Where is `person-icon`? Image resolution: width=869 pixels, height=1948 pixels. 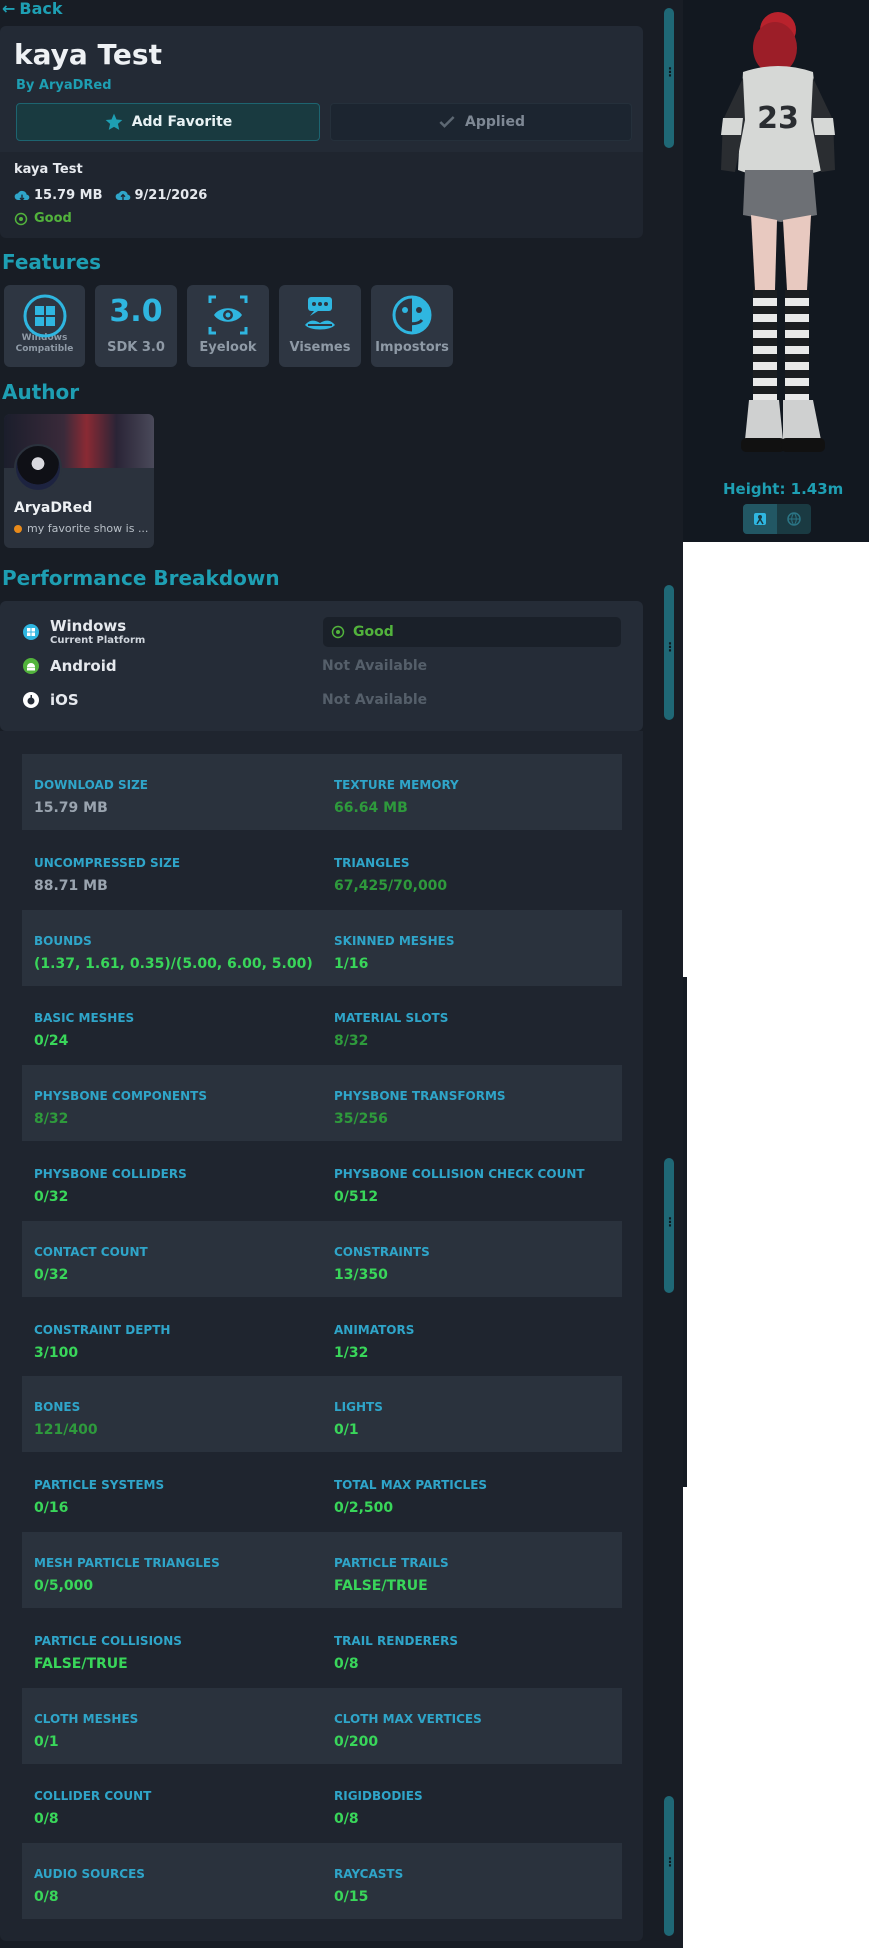 person-icon is located at coordinates (760, 519).